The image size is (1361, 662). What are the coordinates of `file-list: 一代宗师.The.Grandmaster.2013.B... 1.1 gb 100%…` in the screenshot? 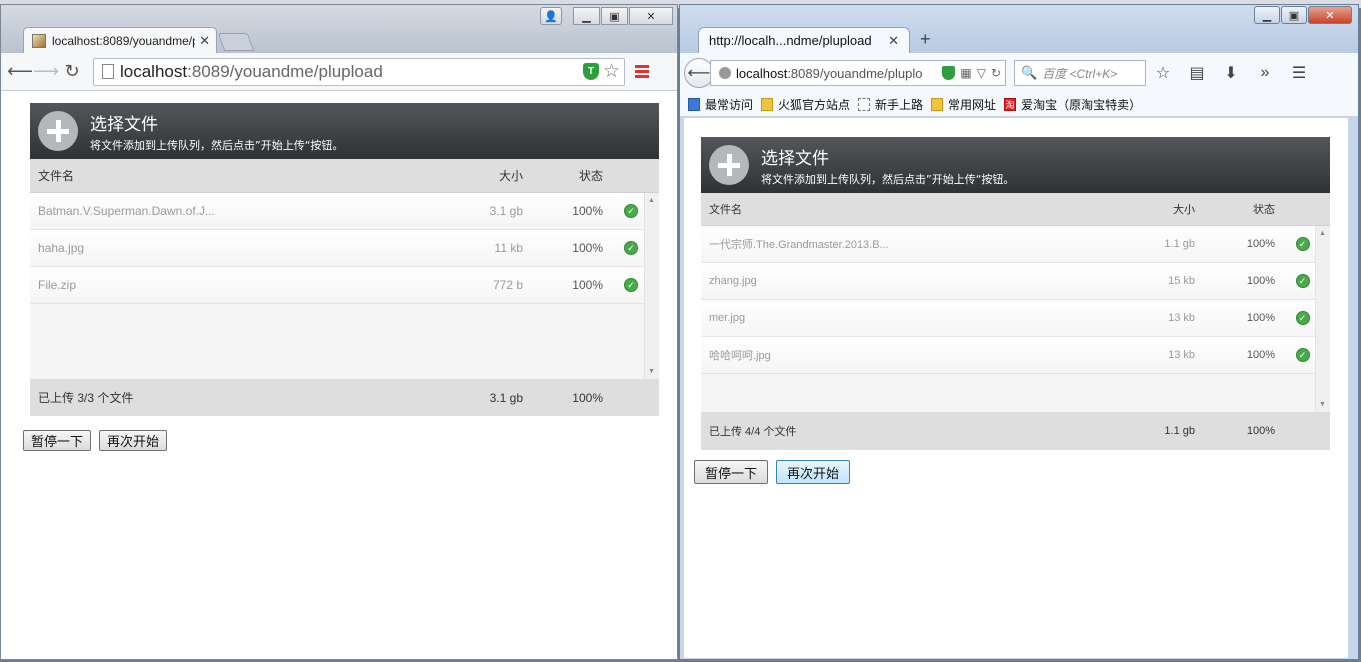 It's located at (1015, 319).